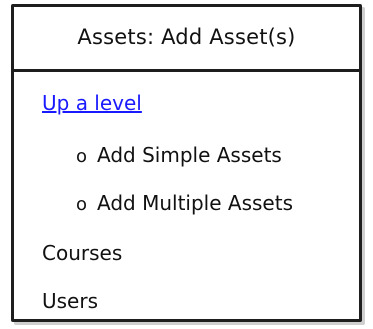 This screenshot has height=329, width=373. Describe the element at coordinates (186, 37) in the screenshot. I see `panel-title: Assets: Add Asset(s)` at that location.